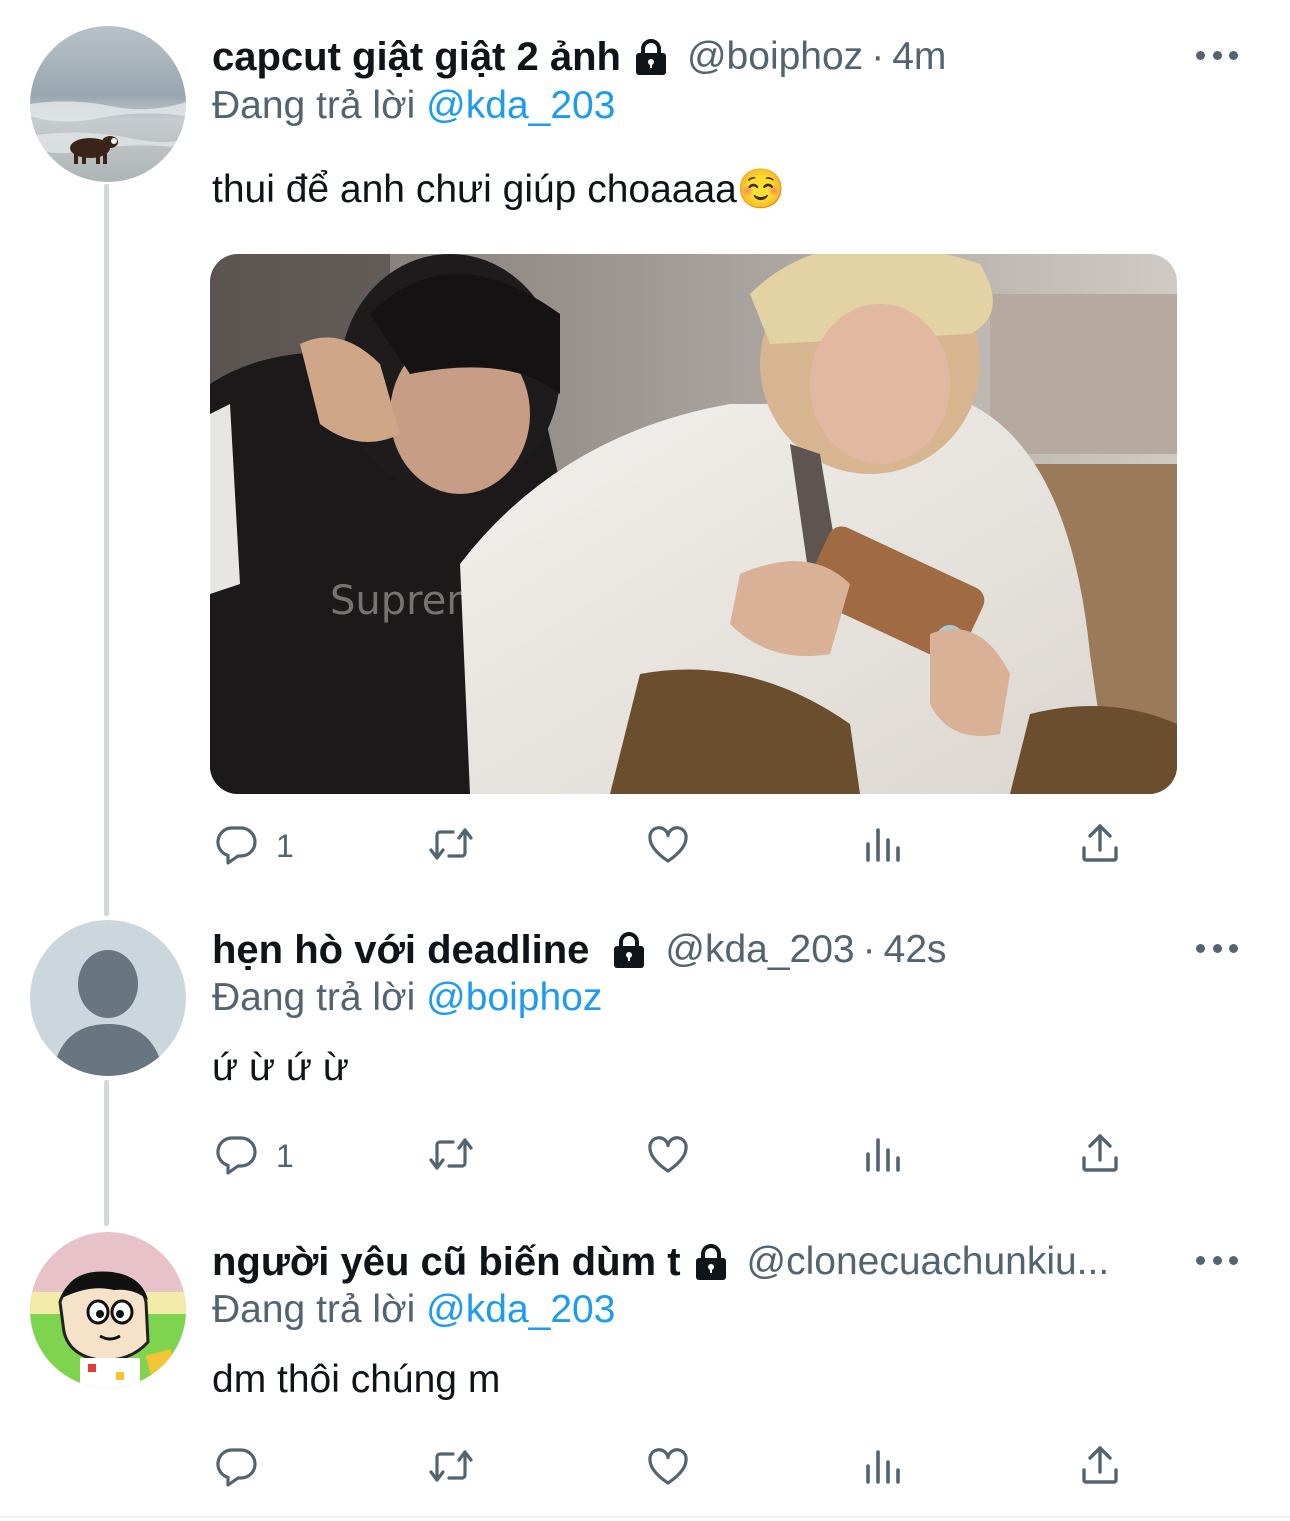 This screenshot has width=1290, height=1521. I want to click on reply-mention: @boiphoz, so click(514, 997).